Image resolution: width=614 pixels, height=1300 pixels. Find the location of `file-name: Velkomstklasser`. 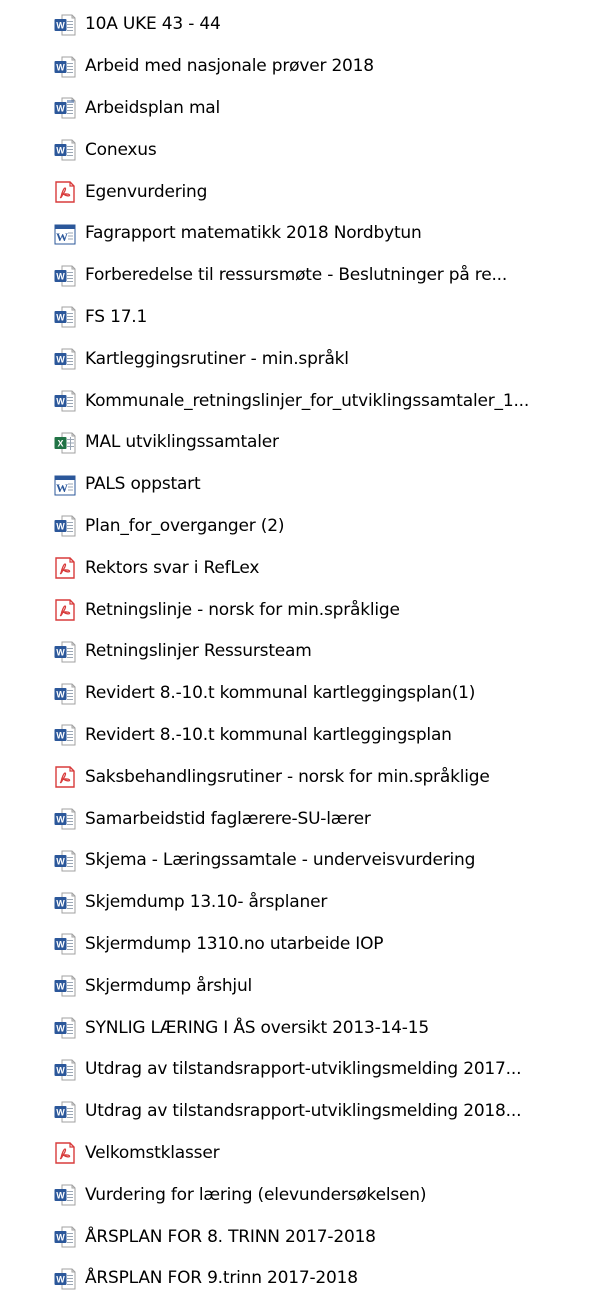

file-name: Velkomstklasser is located at coordinates (152, 1152).